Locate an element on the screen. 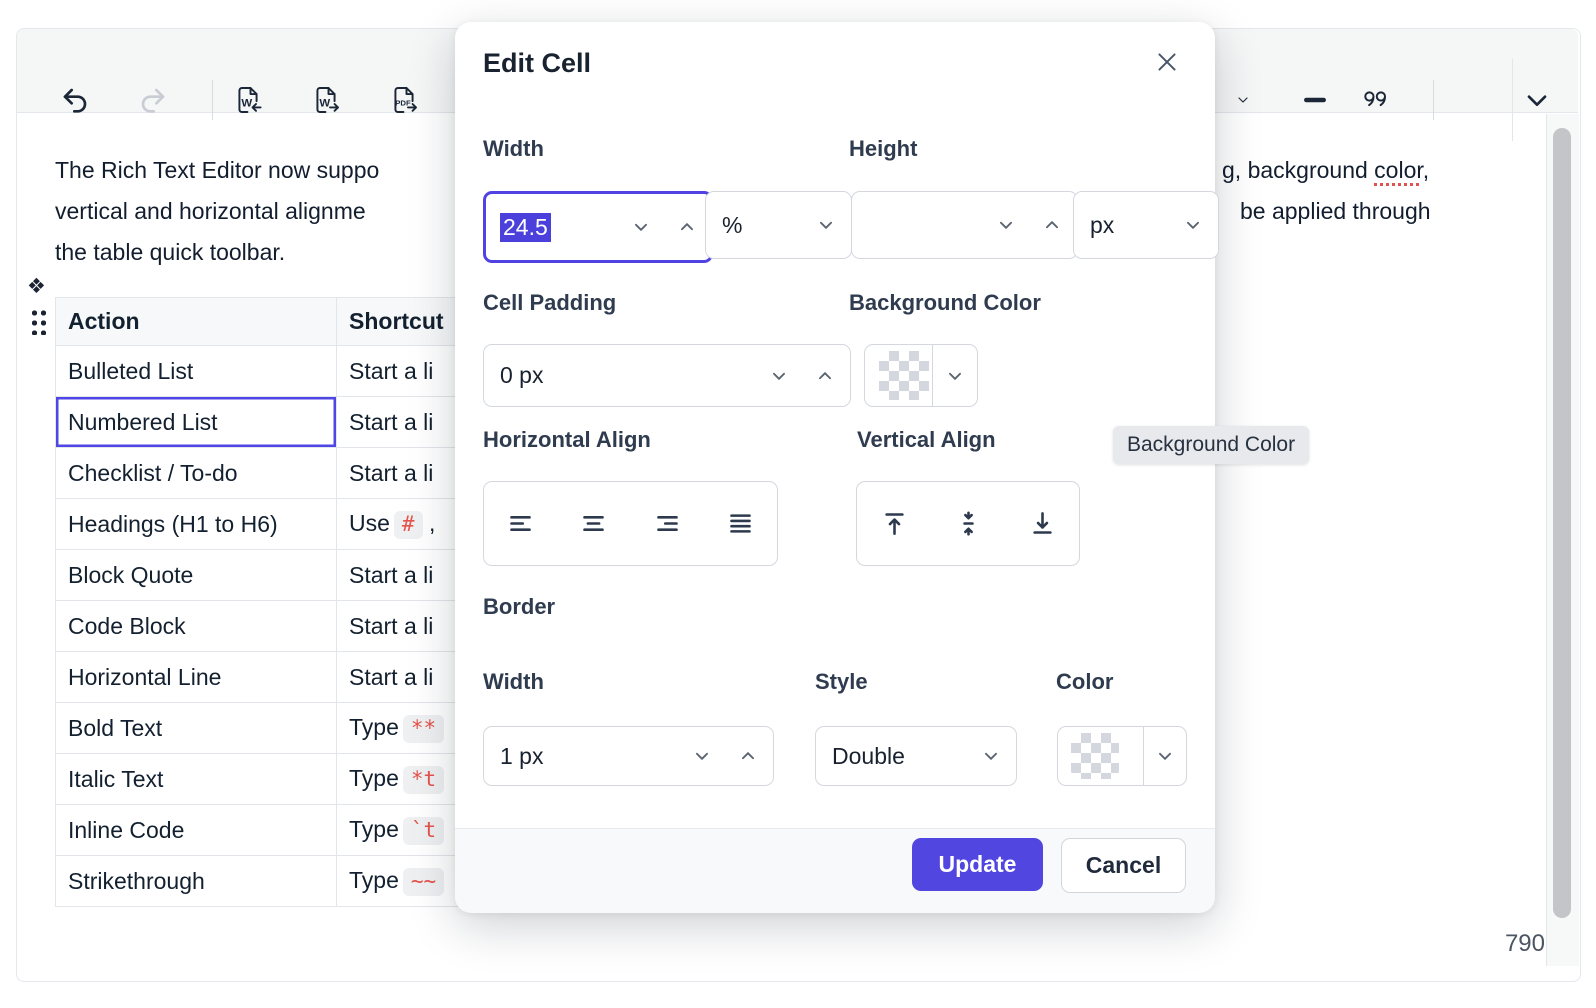 Image resolution: width=1596 pixels, height=1008 pixels. vertical-align-group is located at coordinates (968, 523).